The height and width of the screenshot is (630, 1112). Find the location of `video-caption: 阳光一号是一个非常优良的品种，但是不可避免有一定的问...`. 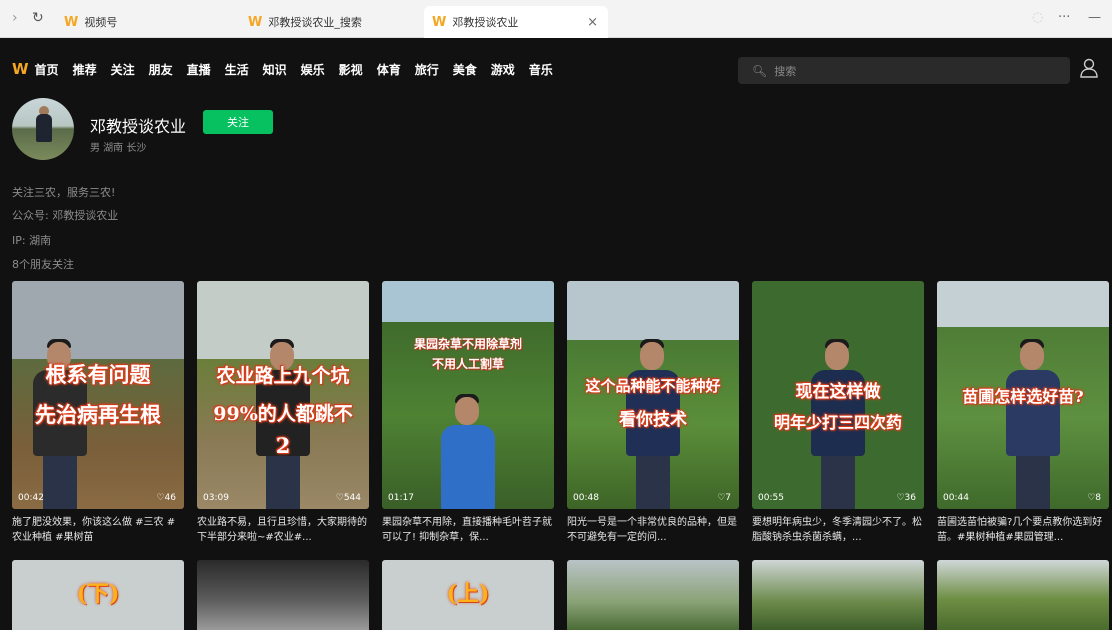

video-caption: 阳光一号是一个非常优良的品种，但是不可避免有一定的问... is located at coordinates (653, 531).